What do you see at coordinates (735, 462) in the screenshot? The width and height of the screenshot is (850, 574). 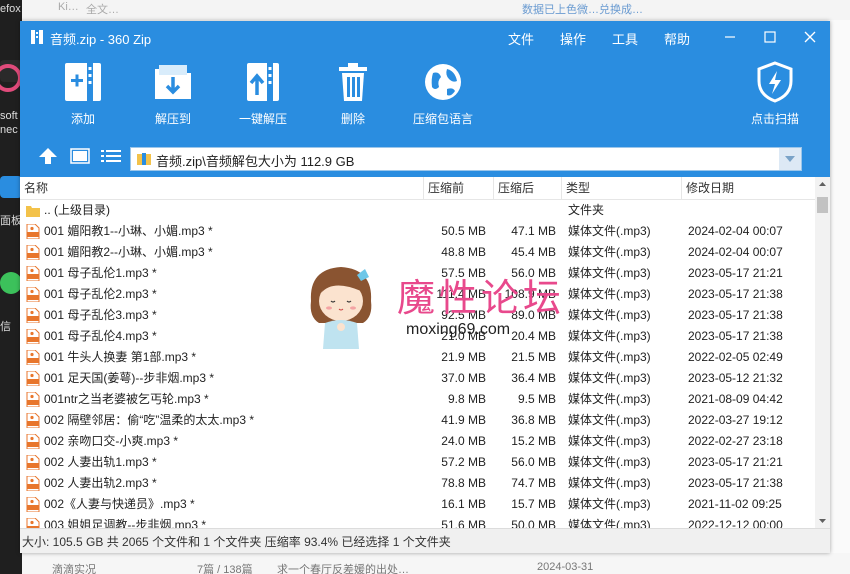 I see `file-modified: 2023-05-17 21:21` at bounding box center [735, 462].